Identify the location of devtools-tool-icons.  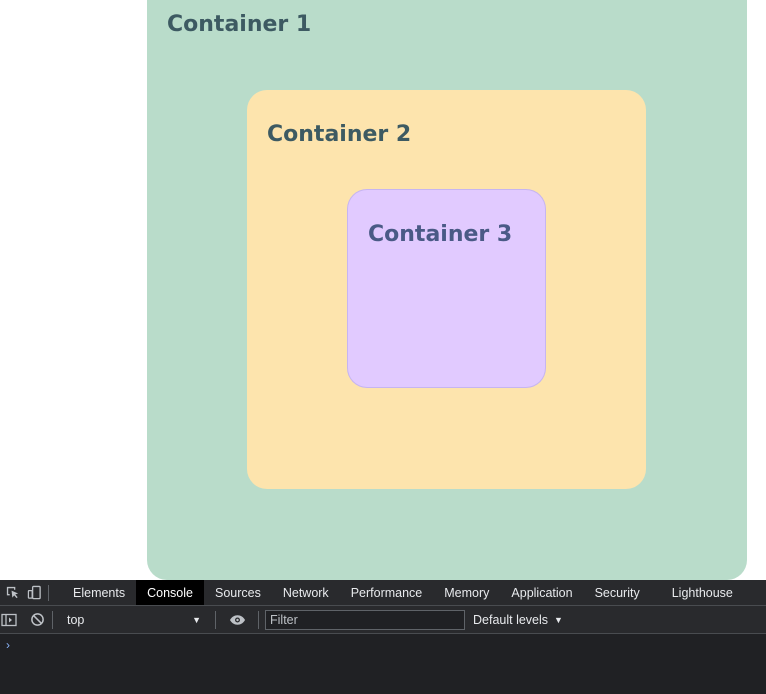
(30, 592).